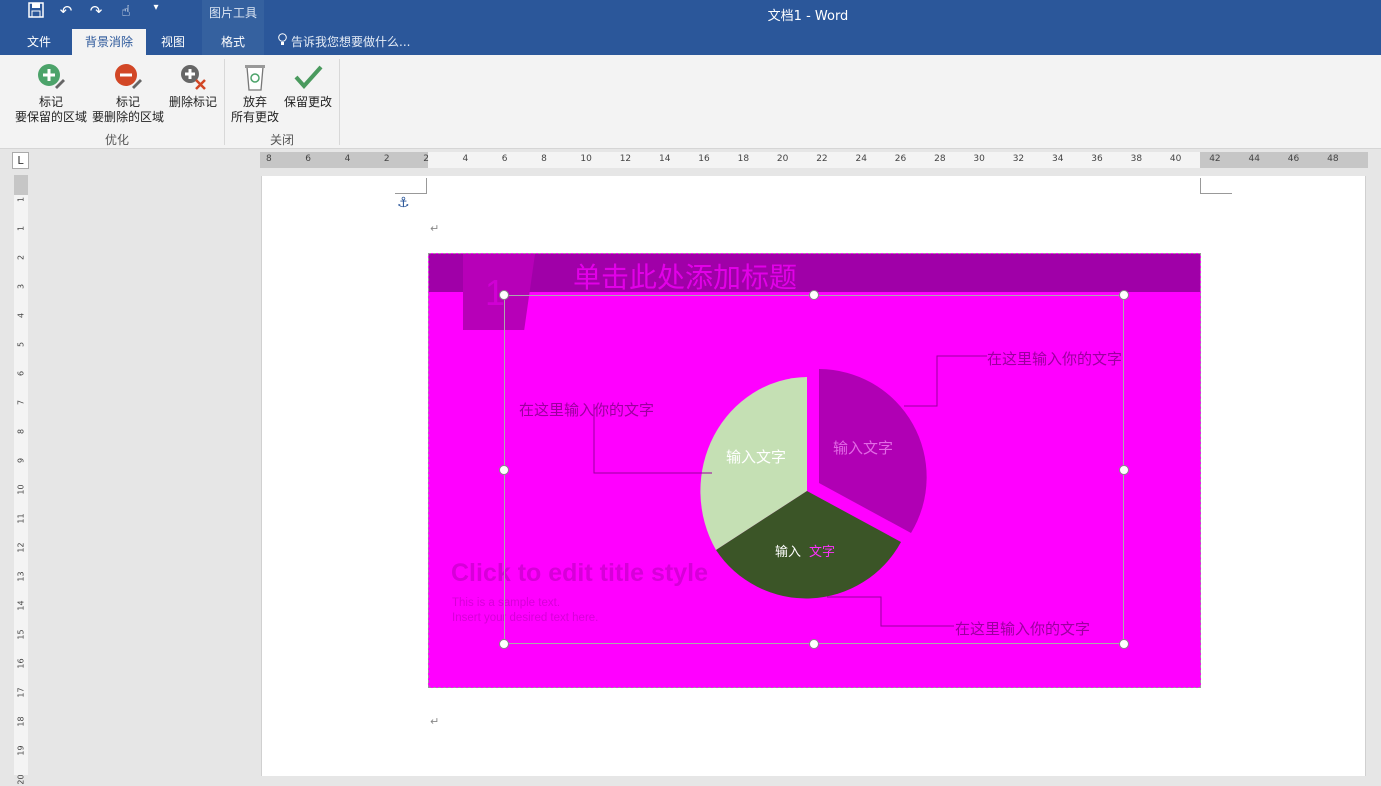  What do you see at coordinates (411, 186) in the screenshot?
I see `crop-mark-top-left` at bounding box center [411, 186].